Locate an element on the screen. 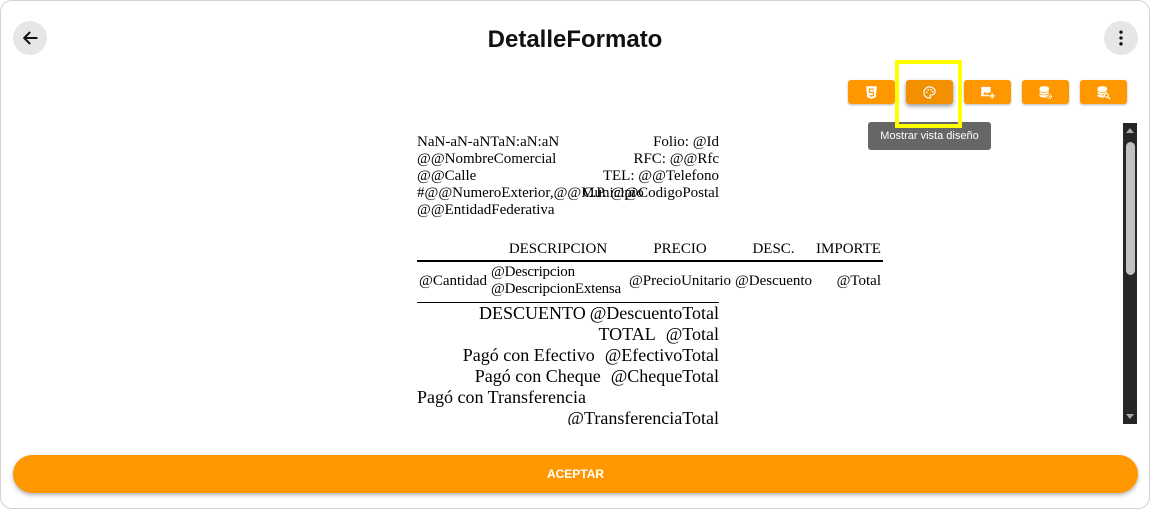 This screenshot has width=1150, height=509. total-line-transferencia-value: @TransferenciaTotal is located at coordinates (568, 416).